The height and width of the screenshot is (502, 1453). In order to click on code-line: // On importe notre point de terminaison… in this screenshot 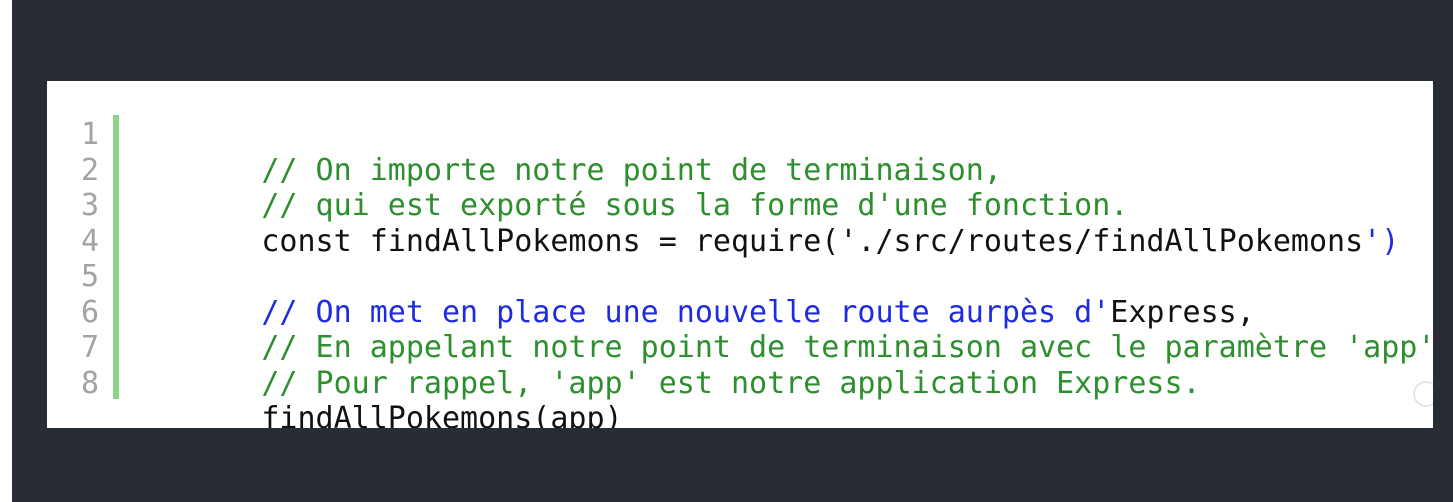, I will do `click(793, 152)`.